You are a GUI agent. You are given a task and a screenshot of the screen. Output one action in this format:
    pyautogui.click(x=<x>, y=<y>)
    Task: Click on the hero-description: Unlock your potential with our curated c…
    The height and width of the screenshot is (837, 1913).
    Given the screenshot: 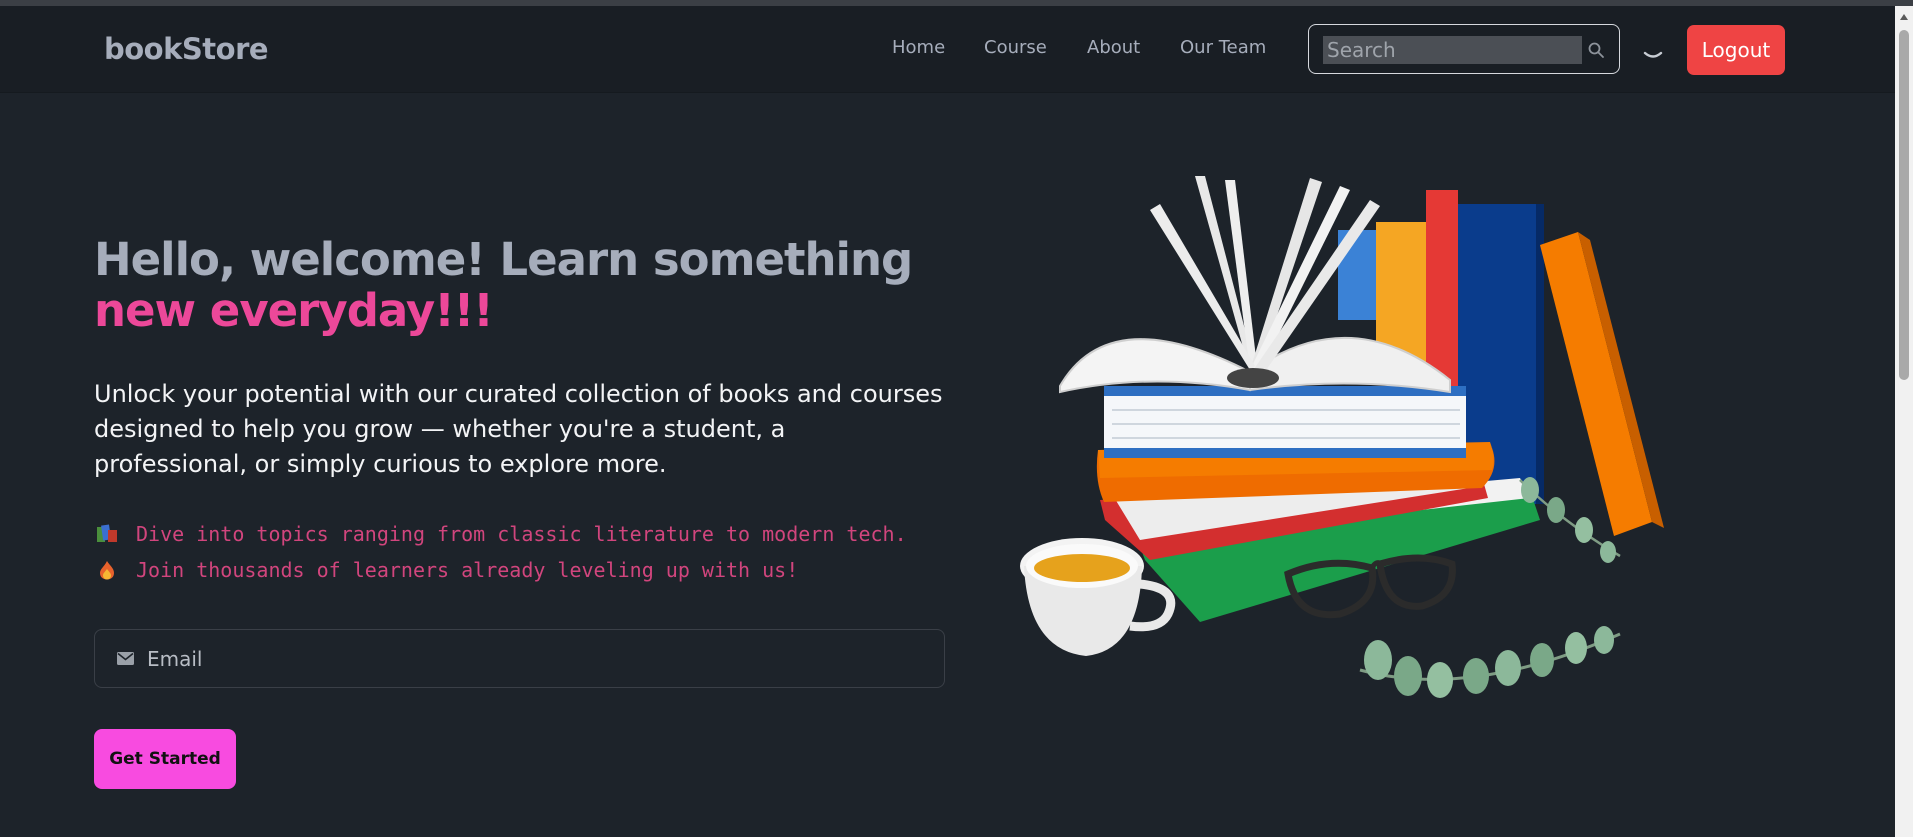 What is the action you would take?
    pyautogui.click(x=518, y=429)
    